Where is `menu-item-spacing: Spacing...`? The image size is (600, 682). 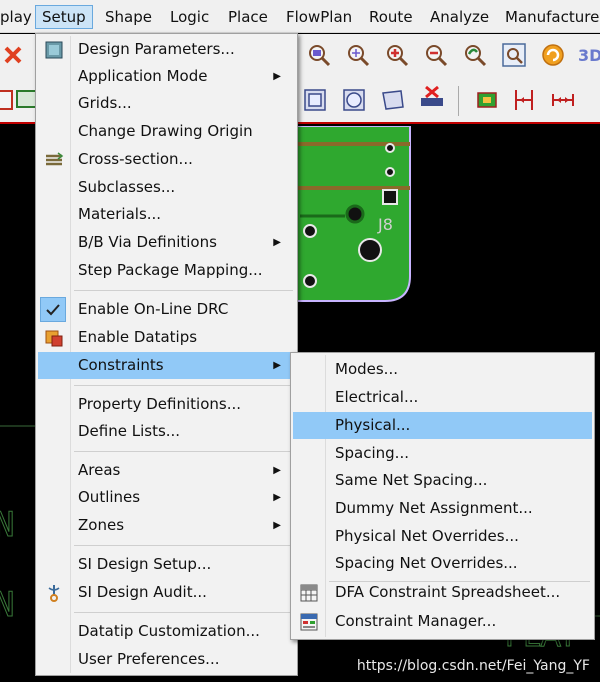 menu-item-spacing: Spacing... is located at coordinates (442, 453).